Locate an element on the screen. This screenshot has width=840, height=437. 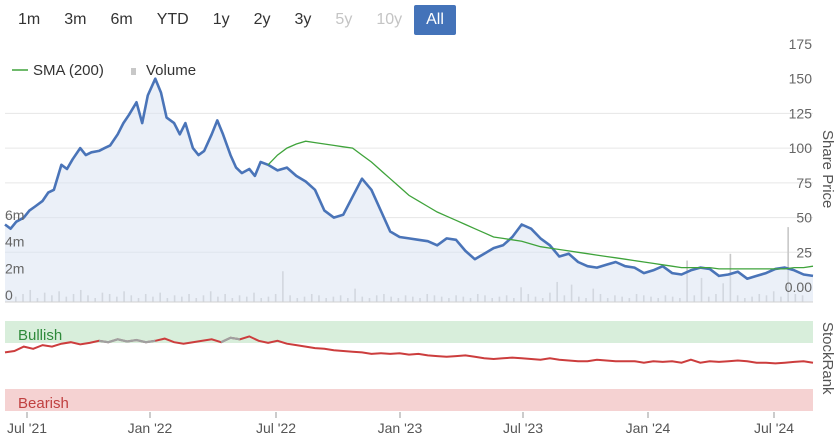
price-tick-label: 0.00 is located at coordinates (798, 287).